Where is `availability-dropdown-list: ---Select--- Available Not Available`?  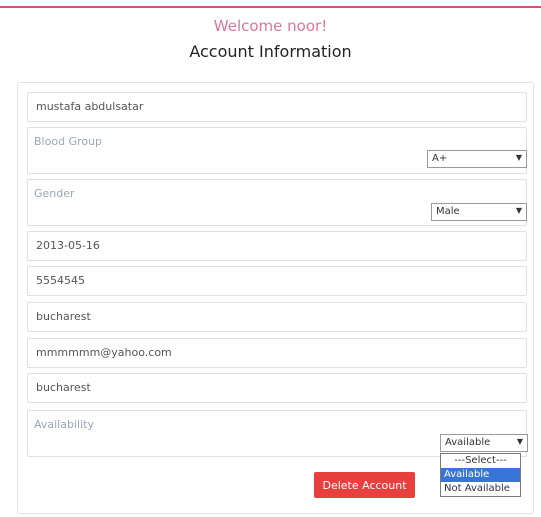
availability-dropdown-list: ---Select--- Available Not Available is located at coordinates (480, 475).